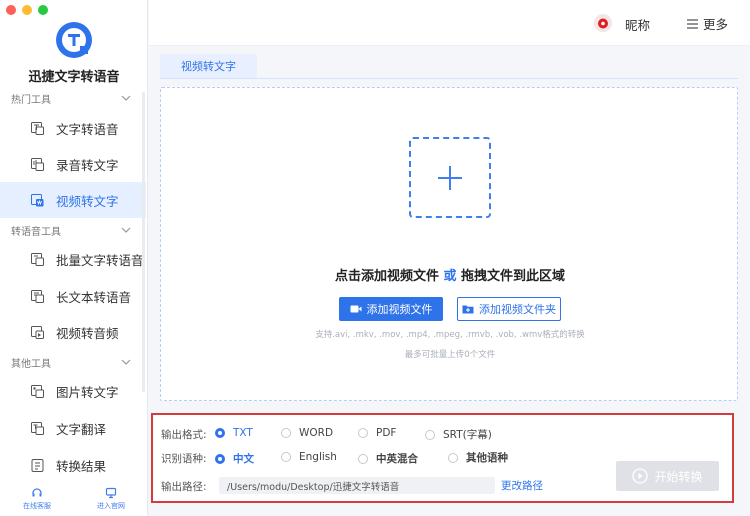 The height and width of the screenshot is (516, 750). I want to click on dropzone-title-or: 或, so click(450, 276).